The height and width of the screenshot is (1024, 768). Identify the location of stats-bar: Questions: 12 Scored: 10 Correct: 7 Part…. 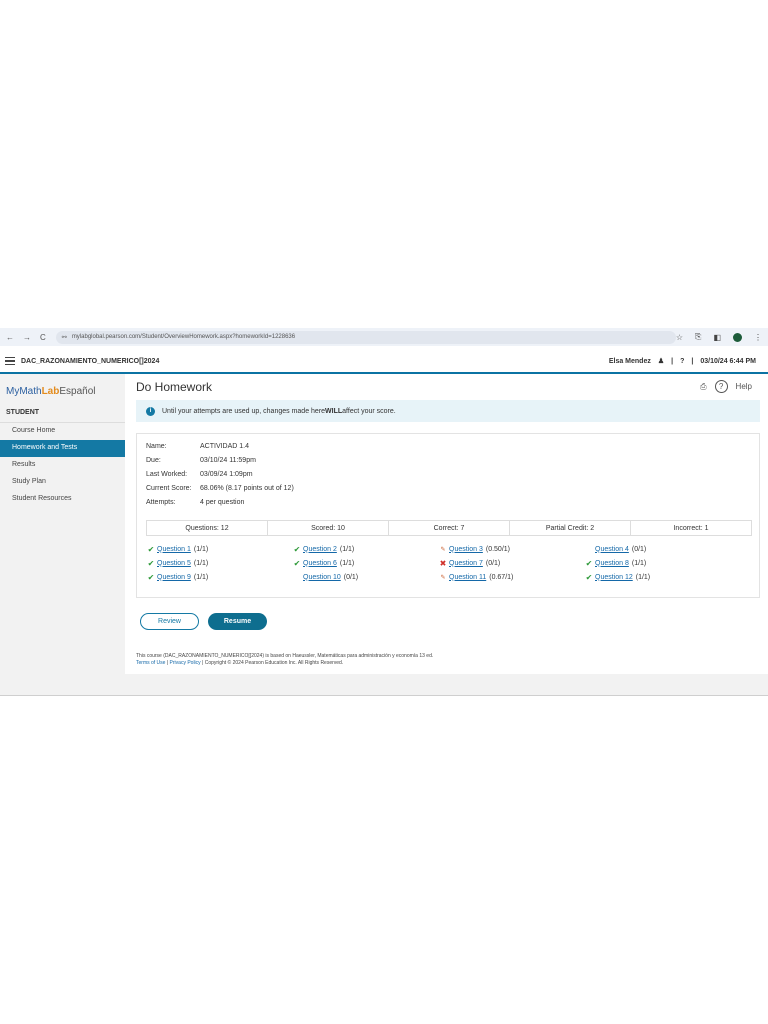
(449, 528).